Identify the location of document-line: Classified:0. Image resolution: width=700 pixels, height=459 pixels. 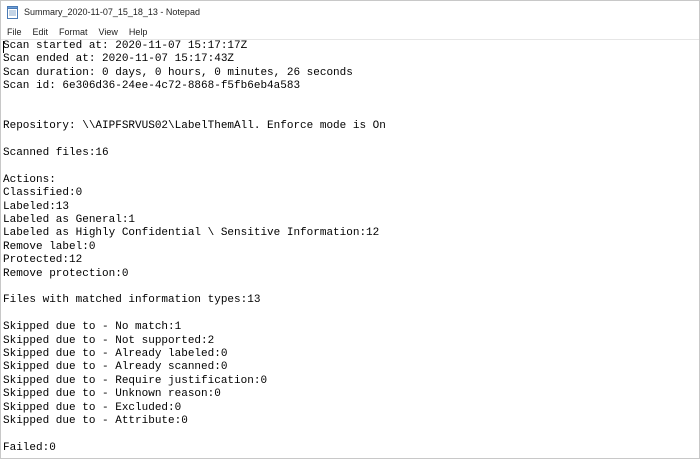
(43, 193).